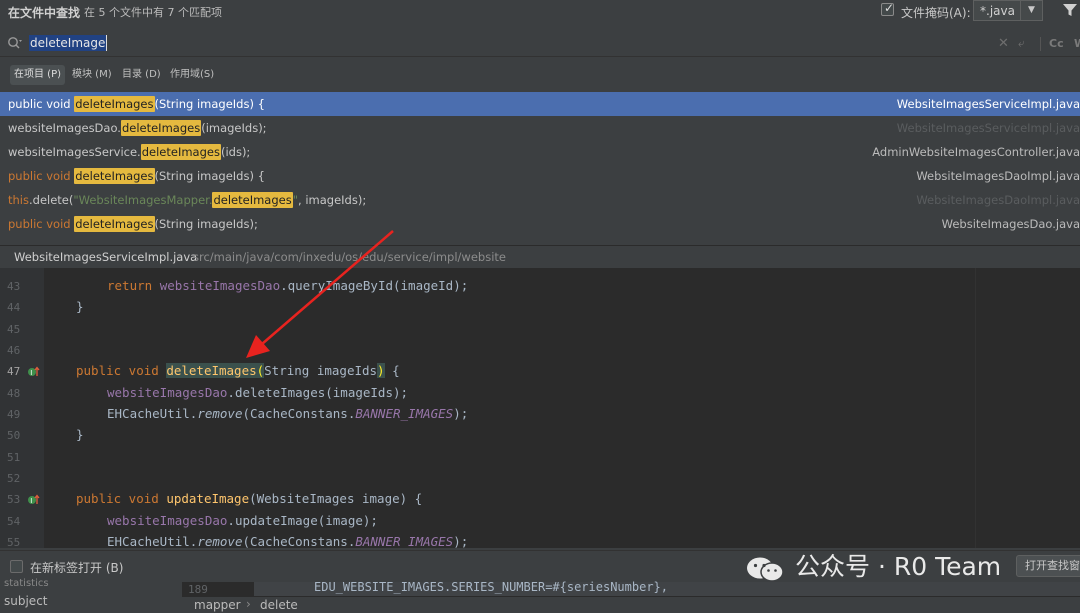 This screenshot has width=1080, height=613. What do you see at coordinates (206, 224) in the screenshot?
I see `result-code-rest: (String imageIds);` at bounding box center [206, 224].